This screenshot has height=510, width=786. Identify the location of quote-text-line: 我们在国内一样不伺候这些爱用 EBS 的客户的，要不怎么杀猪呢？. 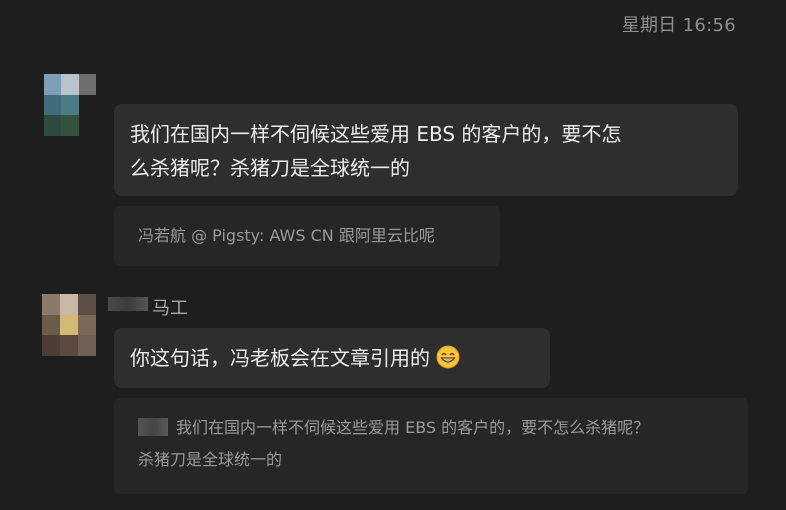
(431, 428).